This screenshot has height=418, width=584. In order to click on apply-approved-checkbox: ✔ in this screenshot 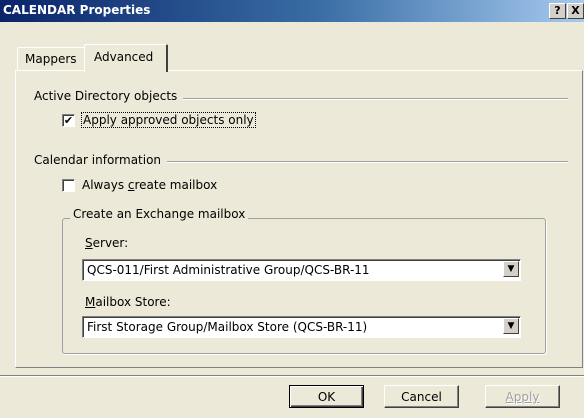, I will do `click(68, 120)`.